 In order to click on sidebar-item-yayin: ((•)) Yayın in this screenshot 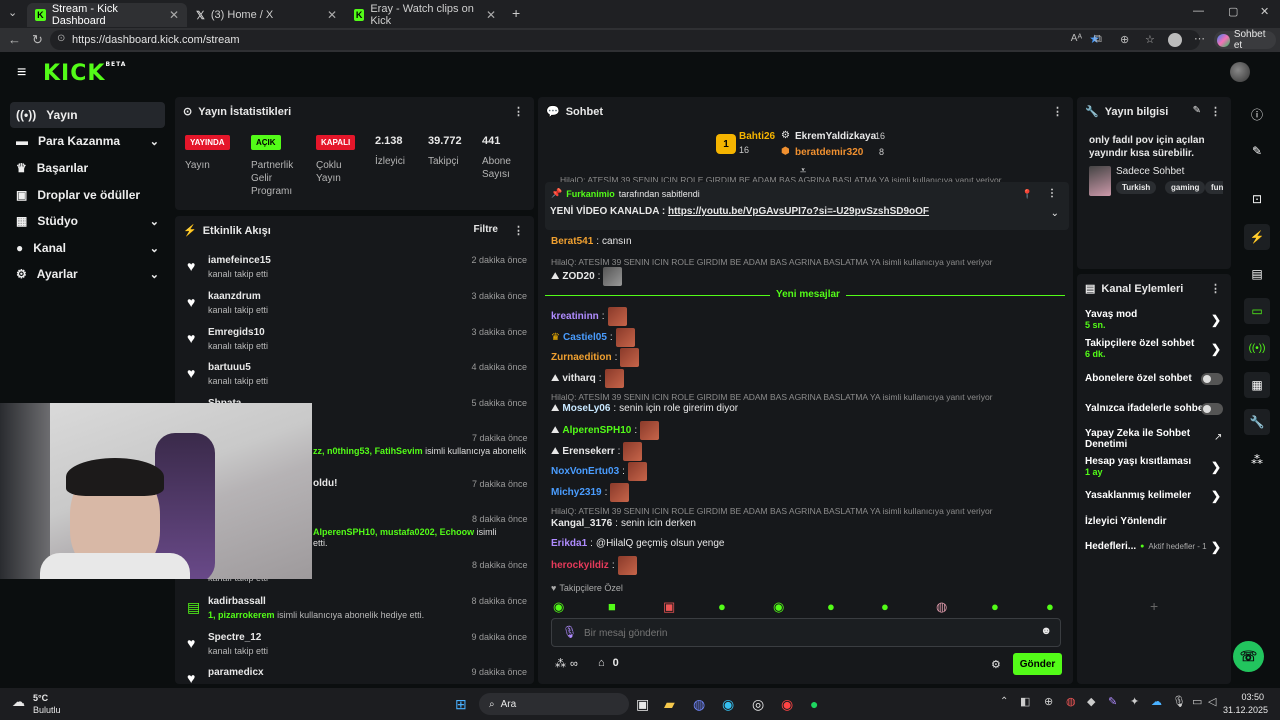, I will do `click(87, 115)`.